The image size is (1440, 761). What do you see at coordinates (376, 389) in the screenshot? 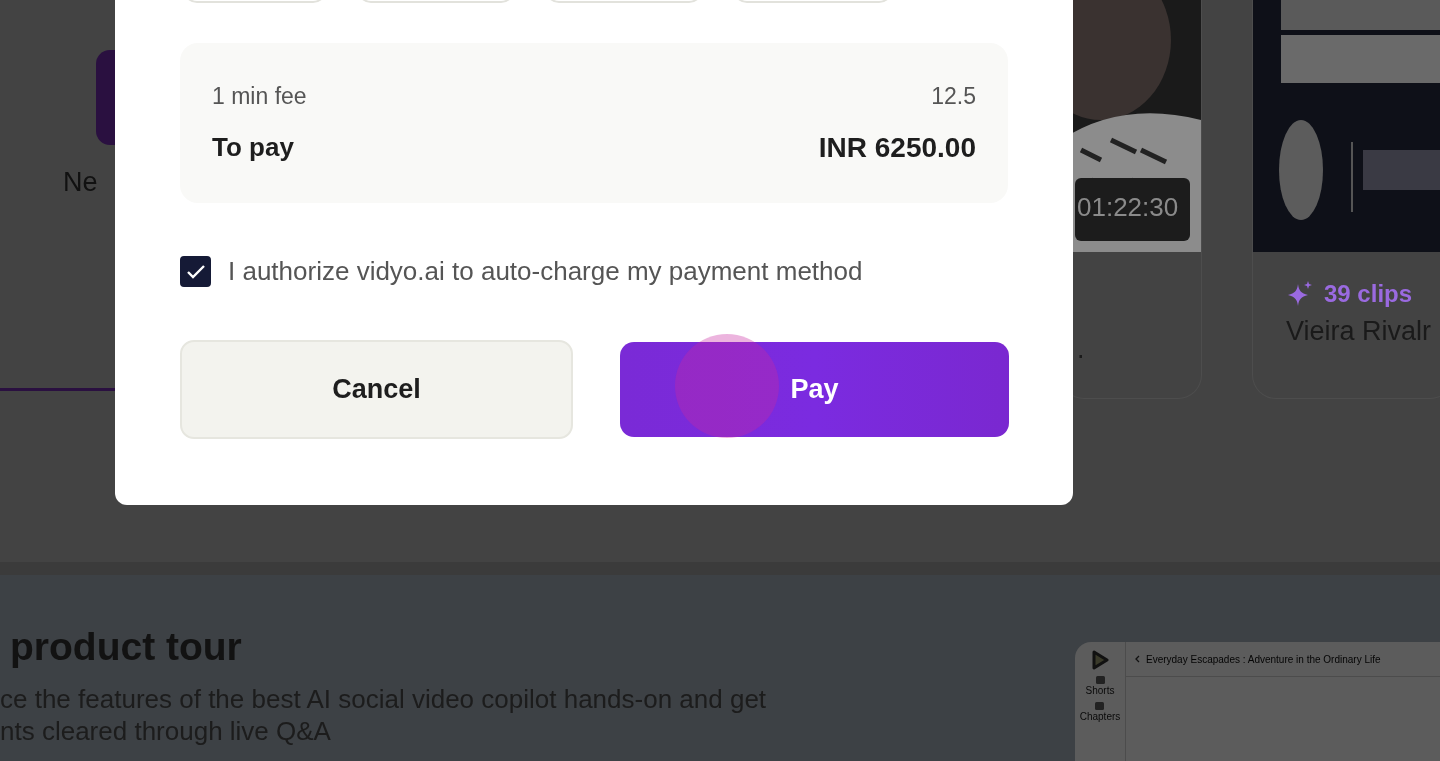
I see `cancel-button: Cancel` at bounding box center [376, 389].